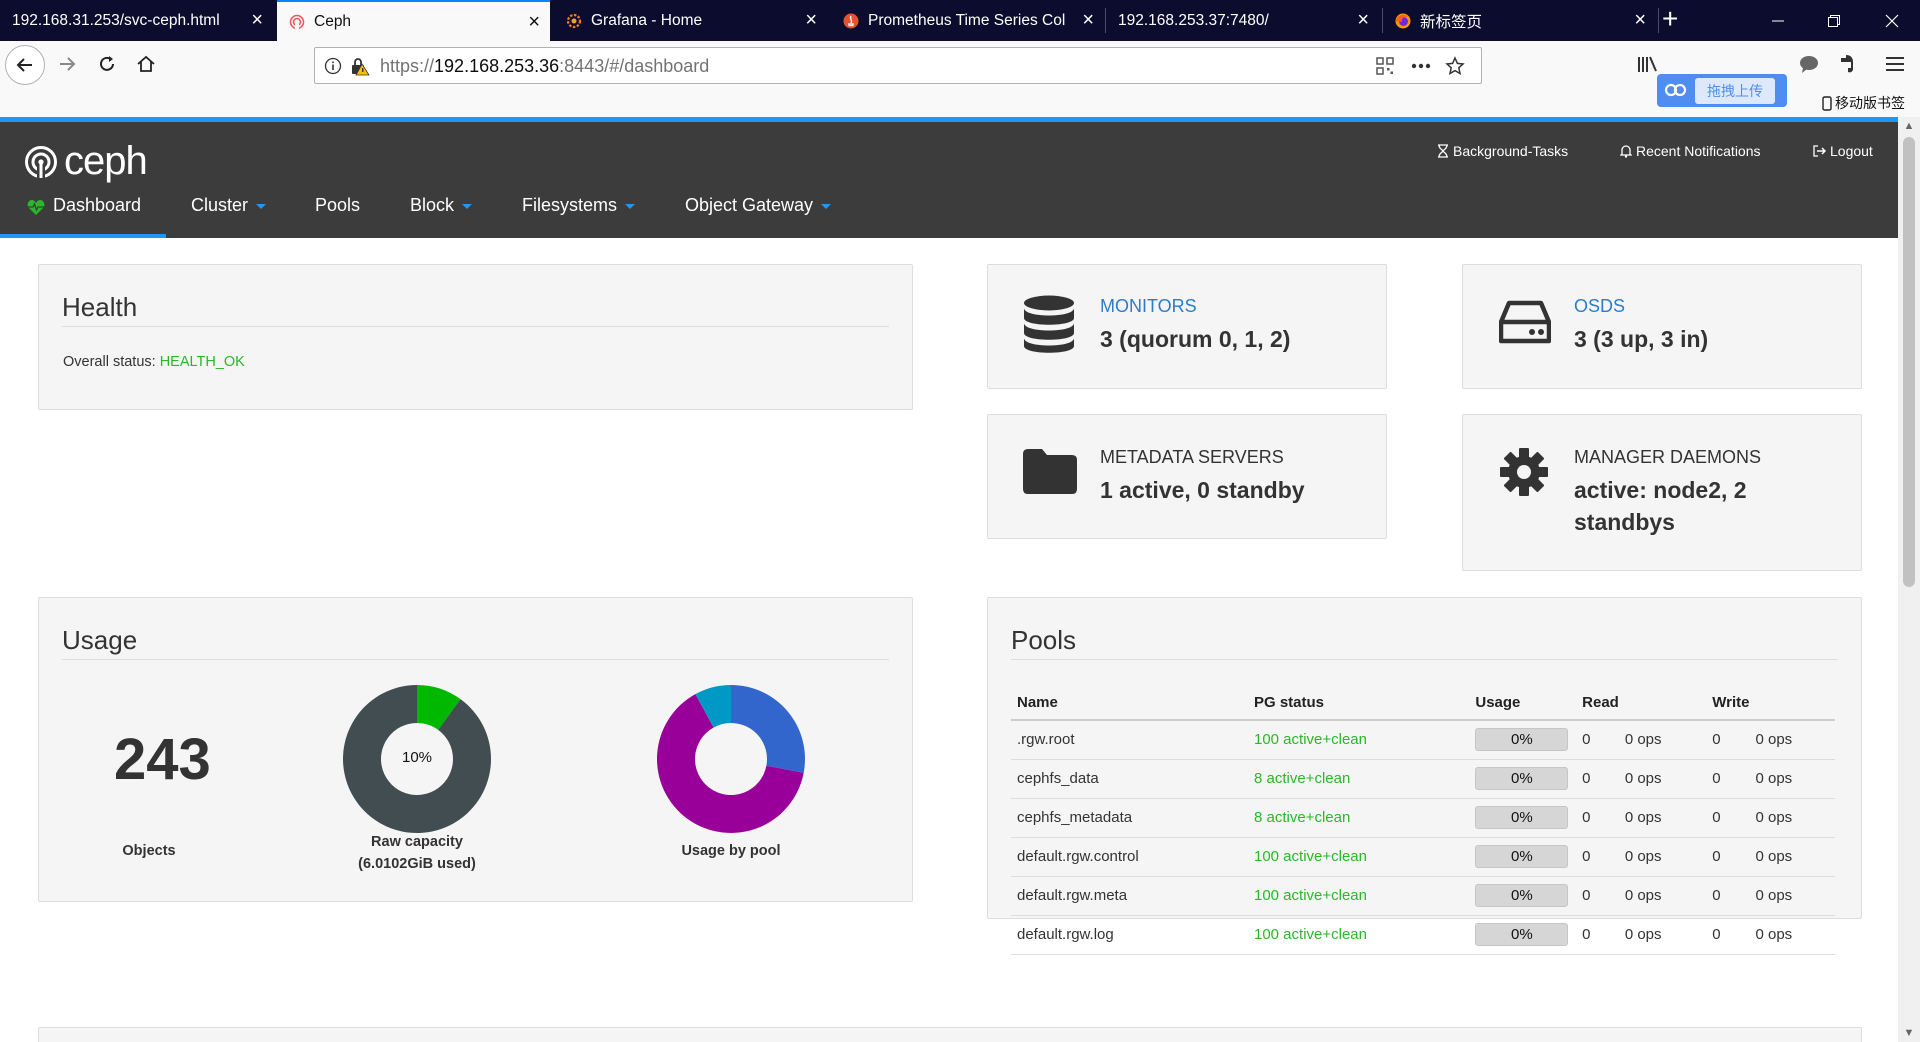 The height and width of the screenshot is (1042, 1920). What do you see at coordinates (1670, 19) in the screenshot?
I see `new-tab-button: +` at bounding box center [1670, 19].